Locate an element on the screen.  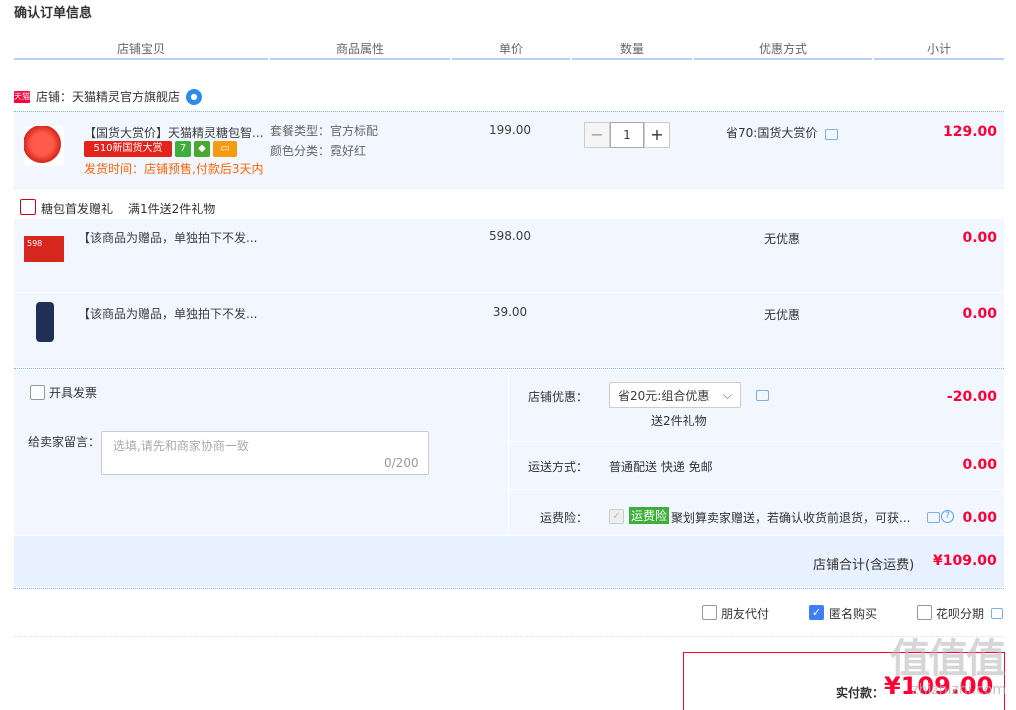
shop-row: 天猫 店铺：天猫精灵官方旗舰店 ● is located at coordinates (108, 96).